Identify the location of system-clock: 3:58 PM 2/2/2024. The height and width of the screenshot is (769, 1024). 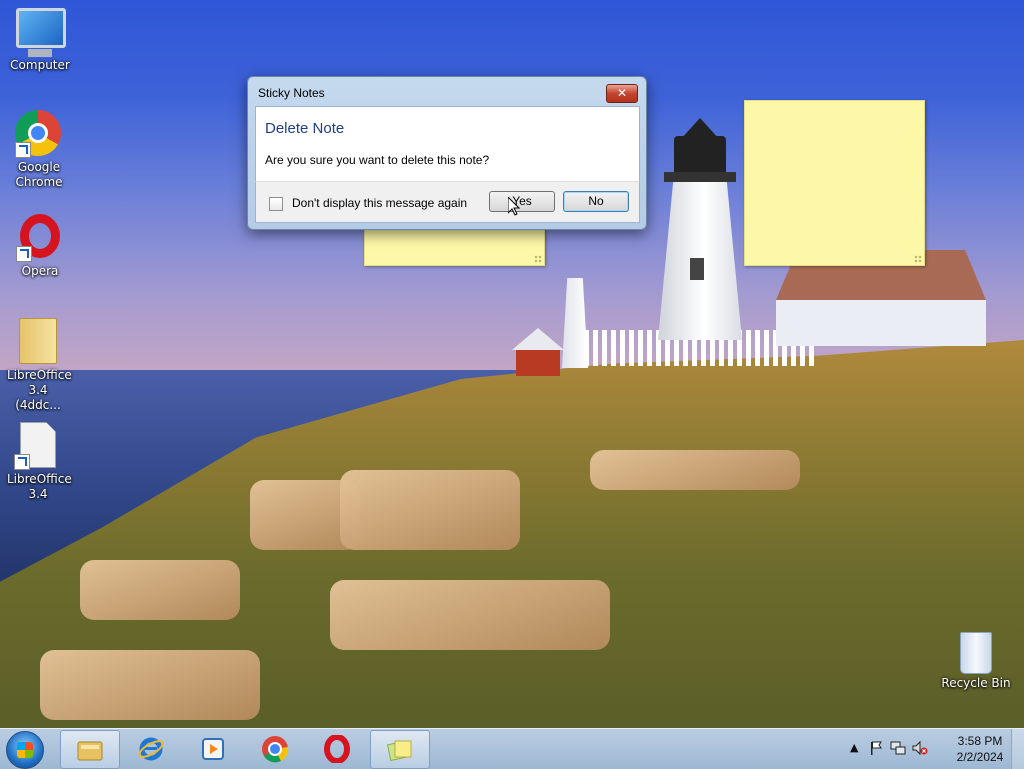
(980, 749).